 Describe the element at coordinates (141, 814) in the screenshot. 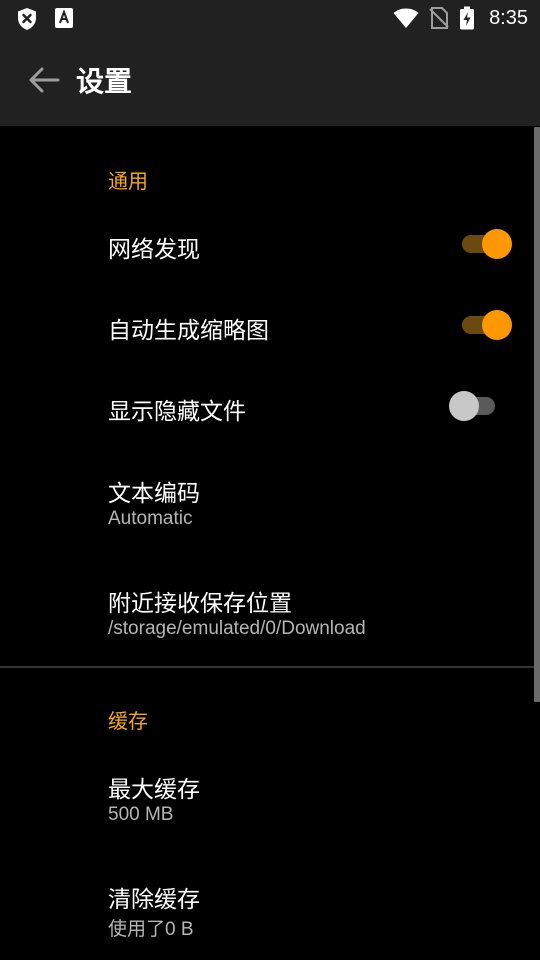

I see `setting-value: 500 MB` at that location.